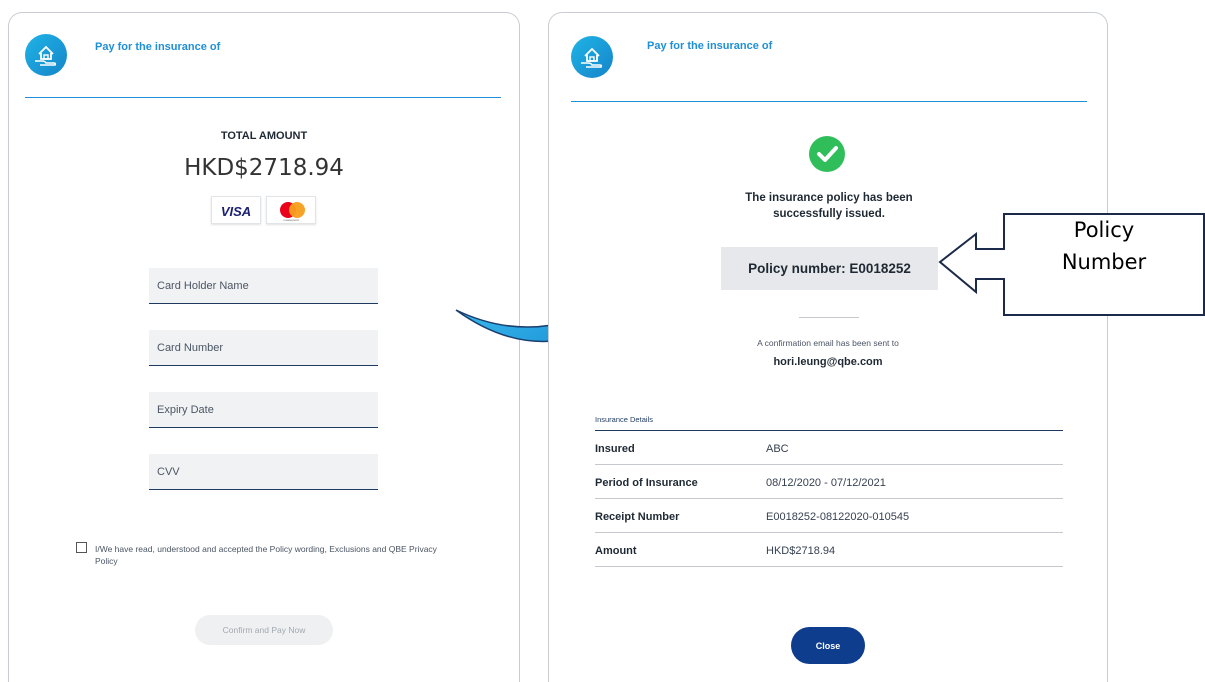  Describe the element at coordinates (81, 547) in the screenshot. I see `consent-checkbox` at that location.